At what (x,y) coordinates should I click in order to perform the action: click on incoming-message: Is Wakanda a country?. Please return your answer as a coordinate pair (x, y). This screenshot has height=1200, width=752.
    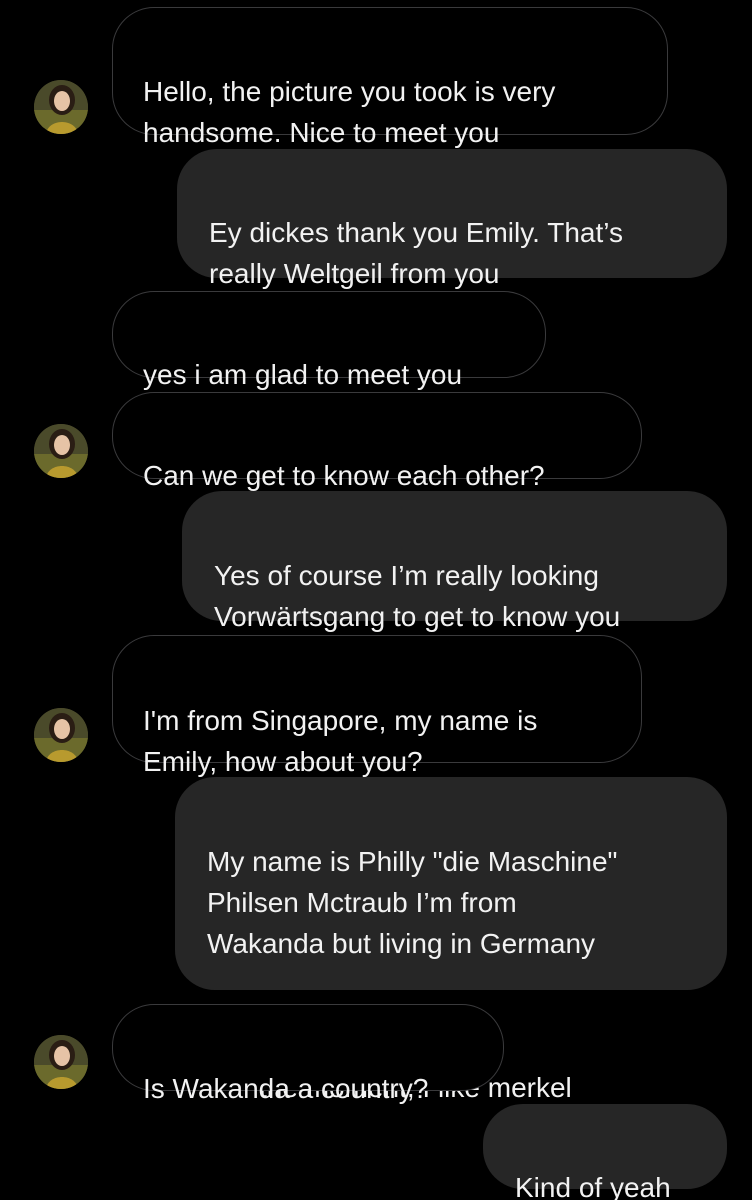
    Looking at the image, I should click on (308, 1054).